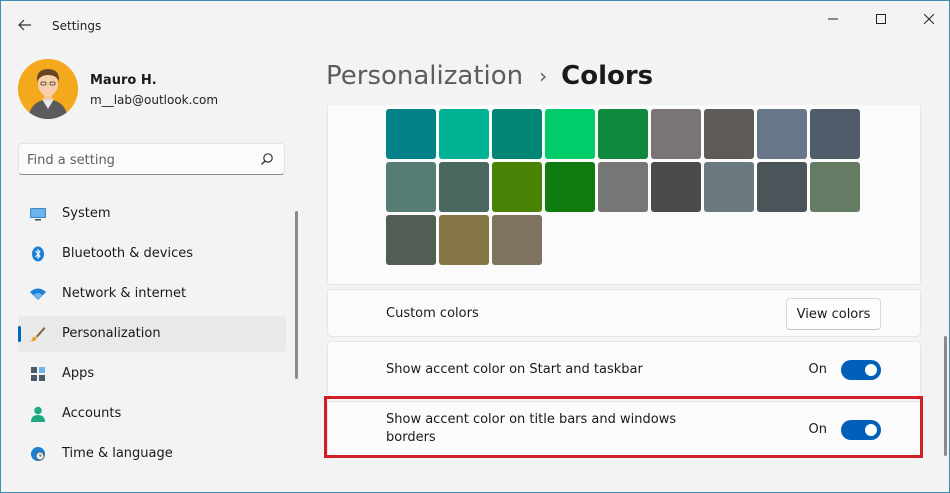 The height and width of the screenshot is (493, 950). I want to click on minimize-button, so click(833, 19).